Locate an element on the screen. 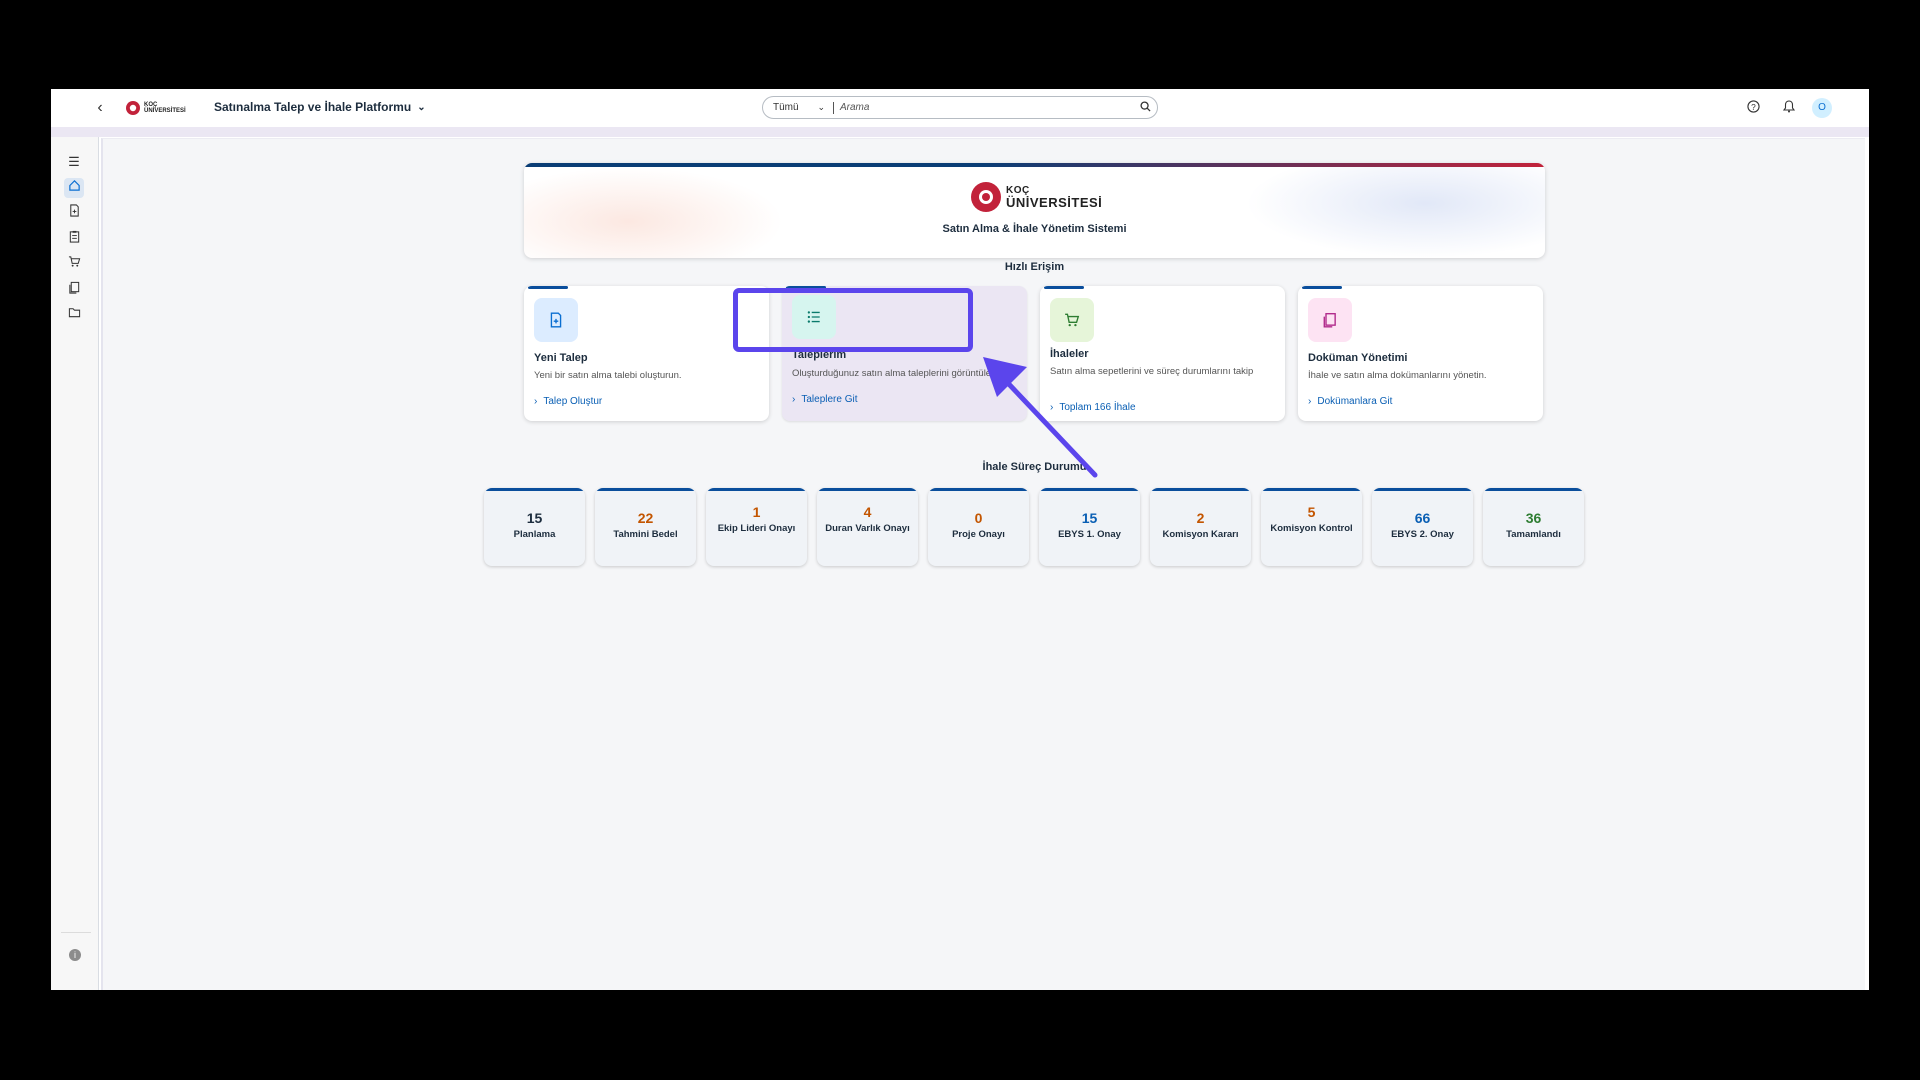  card-link: › Talep Oluştur is located at coordinates (568, 401).